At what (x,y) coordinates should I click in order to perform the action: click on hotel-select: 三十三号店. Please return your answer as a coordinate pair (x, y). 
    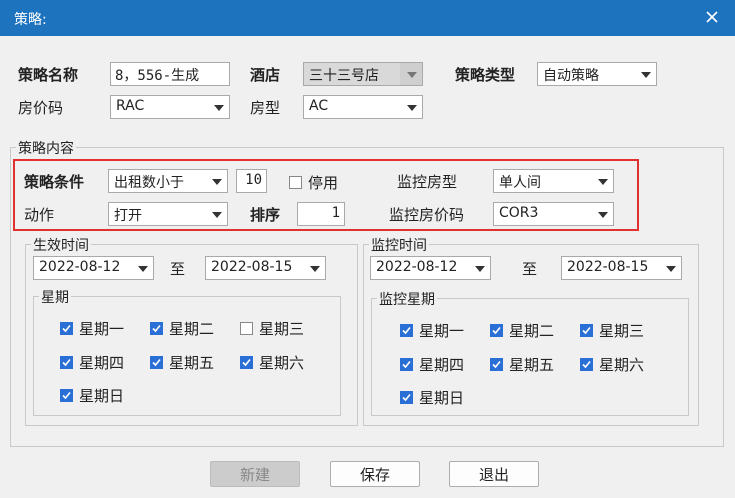
    Looking at the image, I should click on (363, 74).